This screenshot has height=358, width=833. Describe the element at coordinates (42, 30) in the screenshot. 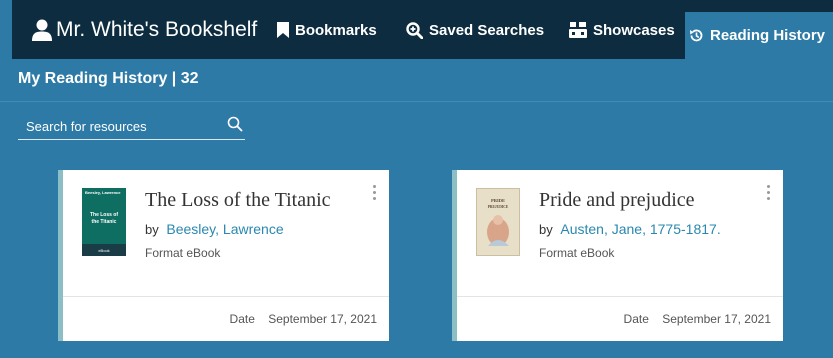

I see `user-icon` at that location.